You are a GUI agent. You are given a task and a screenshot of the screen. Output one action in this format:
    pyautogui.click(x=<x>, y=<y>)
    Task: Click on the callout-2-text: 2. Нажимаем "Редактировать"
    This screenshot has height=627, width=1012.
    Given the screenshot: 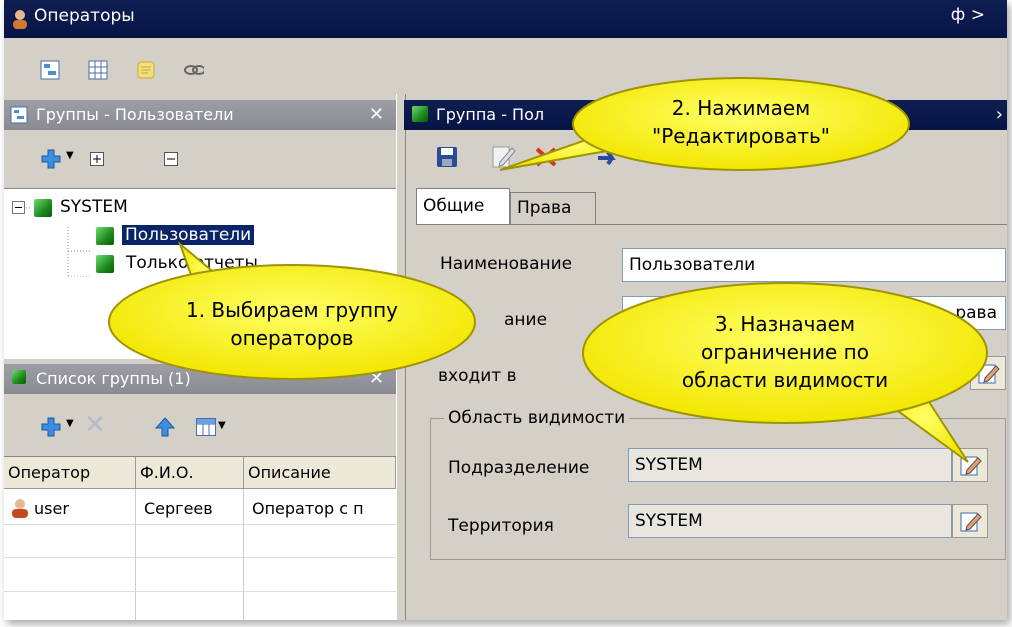 What is the action you would take?
    pyautogui.click(x=741, y=122)
    